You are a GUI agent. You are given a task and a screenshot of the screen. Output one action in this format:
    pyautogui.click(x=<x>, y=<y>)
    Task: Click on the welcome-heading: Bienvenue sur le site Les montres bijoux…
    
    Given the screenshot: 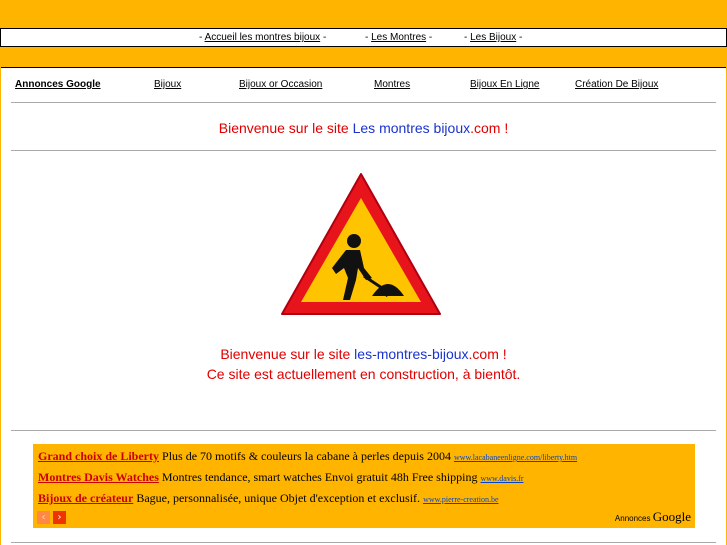 What is the action you would take?
    pyautogui.click(x=363, y=128)
    